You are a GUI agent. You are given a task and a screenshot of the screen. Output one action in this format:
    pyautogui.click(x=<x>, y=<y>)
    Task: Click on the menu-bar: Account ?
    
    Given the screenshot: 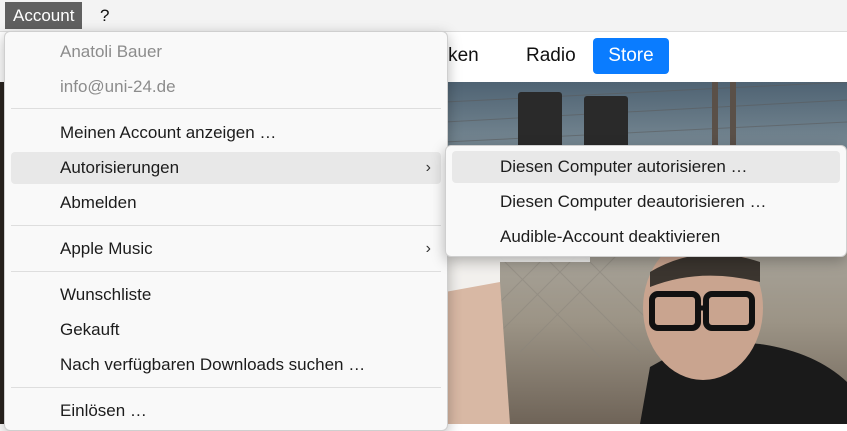 What is the action you would take?
    pyautogui.click(x=423, y=16)
    